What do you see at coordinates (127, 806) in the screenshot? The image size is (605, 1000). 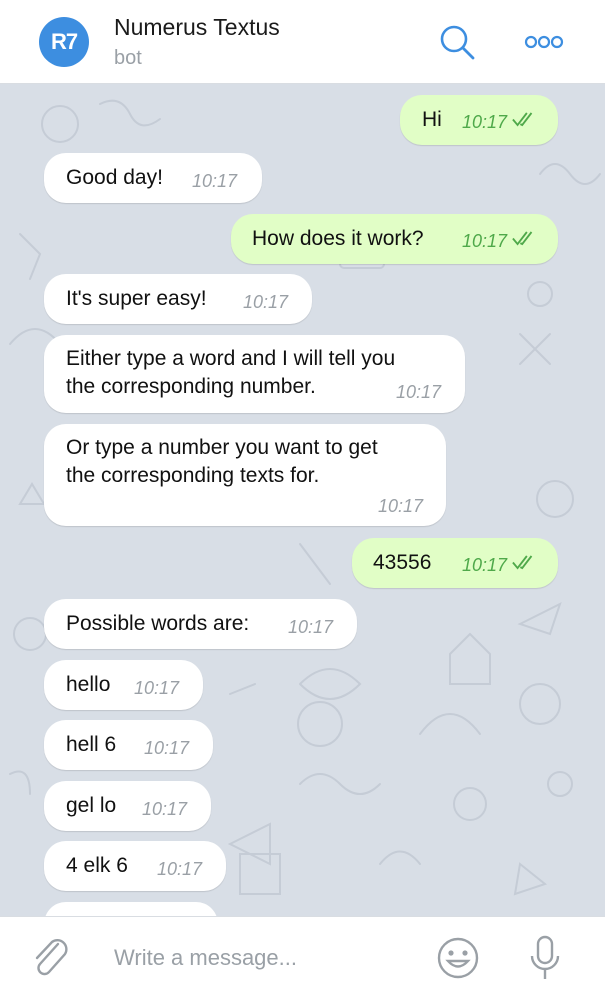 I see `message-bubble-incoming: gel lo 10:17` at bounding box center [127, 806].